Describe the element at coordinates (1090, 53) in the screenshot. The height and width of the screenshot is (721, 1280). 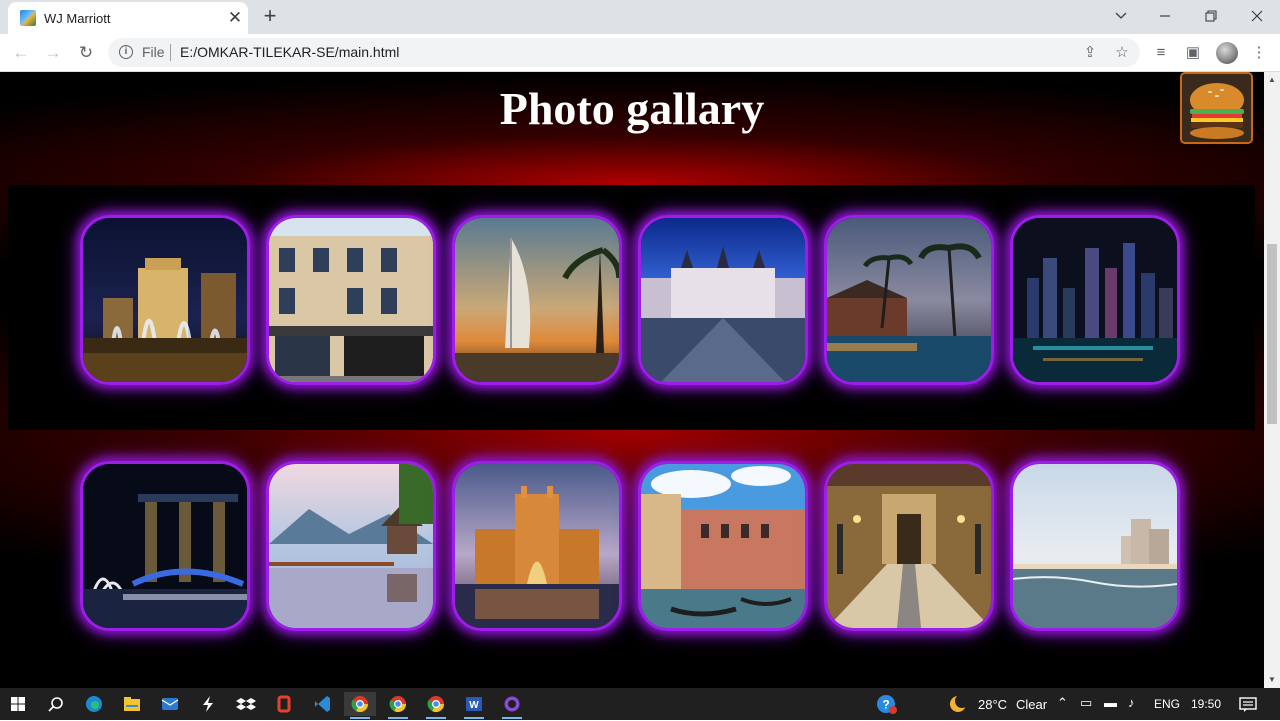
I see `share-icon: ⇪` at that location.